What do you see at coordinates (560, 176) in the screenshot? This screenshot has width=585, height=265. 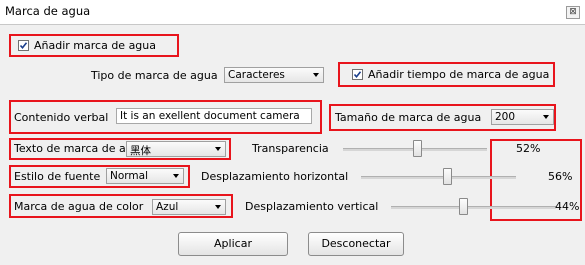 I see `horizontal-offset-value: 56%` at bounding box center [560, 176].